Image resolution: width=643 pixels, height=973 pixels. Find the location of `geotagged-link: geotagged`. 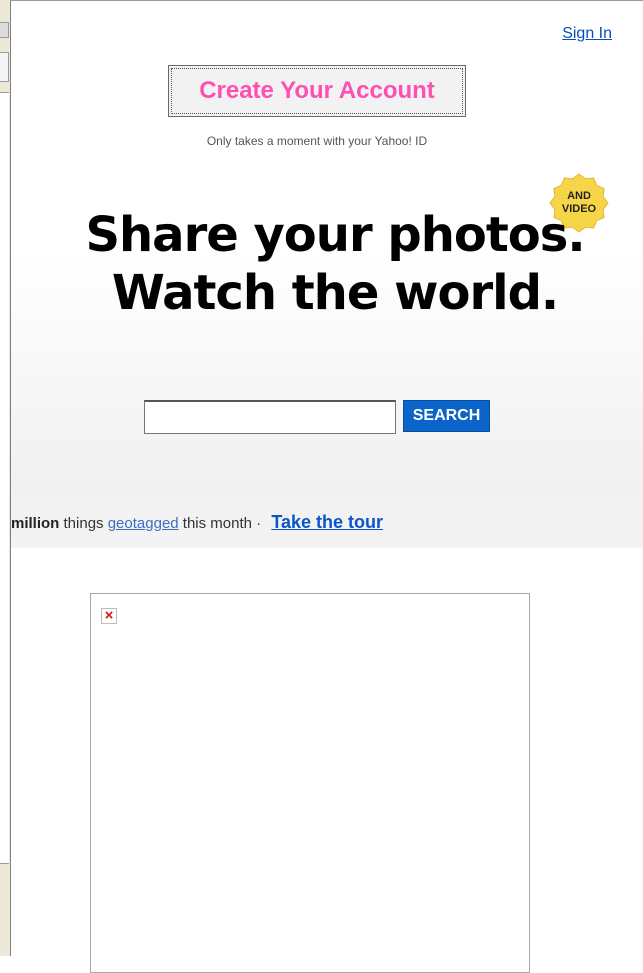

geotagged-link: geotagged is located at coordinates (143, 523).